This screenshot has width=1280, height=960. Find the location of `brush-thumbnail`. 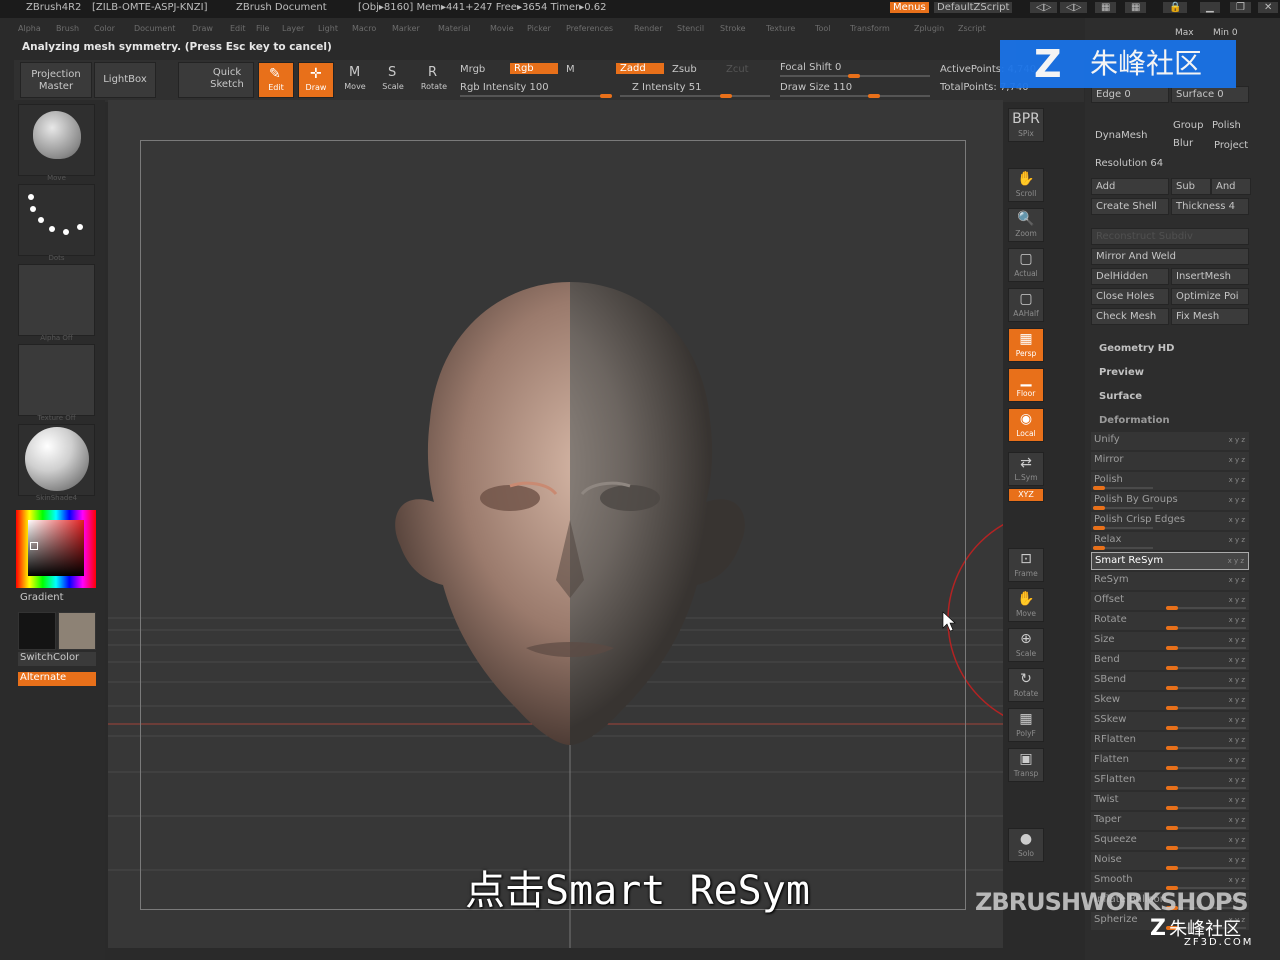

brush-thumbnail is located at coordinates (56, 140).